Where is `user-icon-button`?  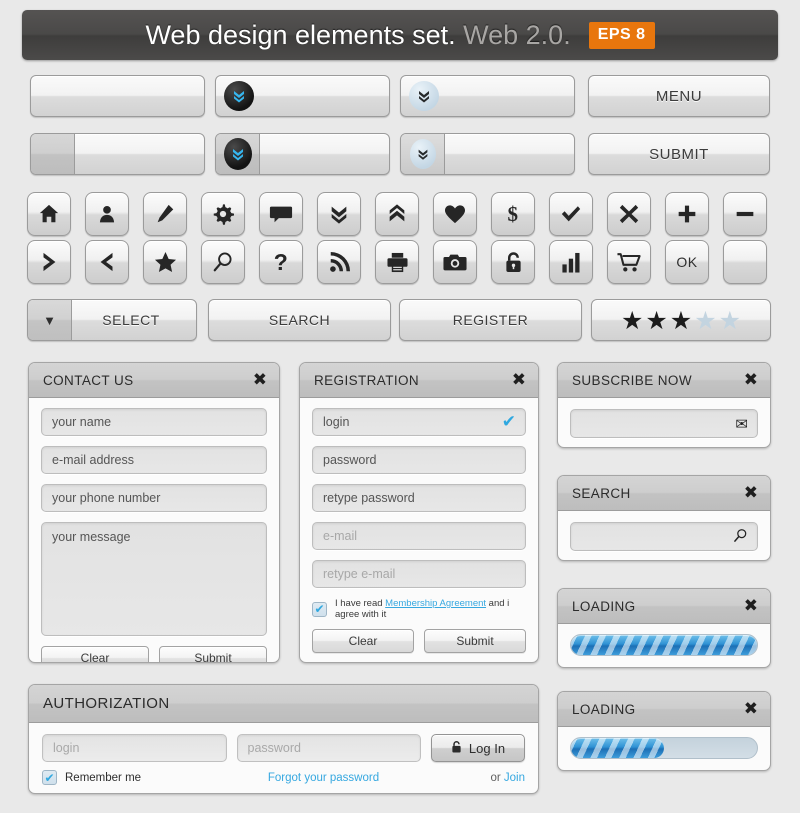
user-icon-button is located at coordinates (107, 214).